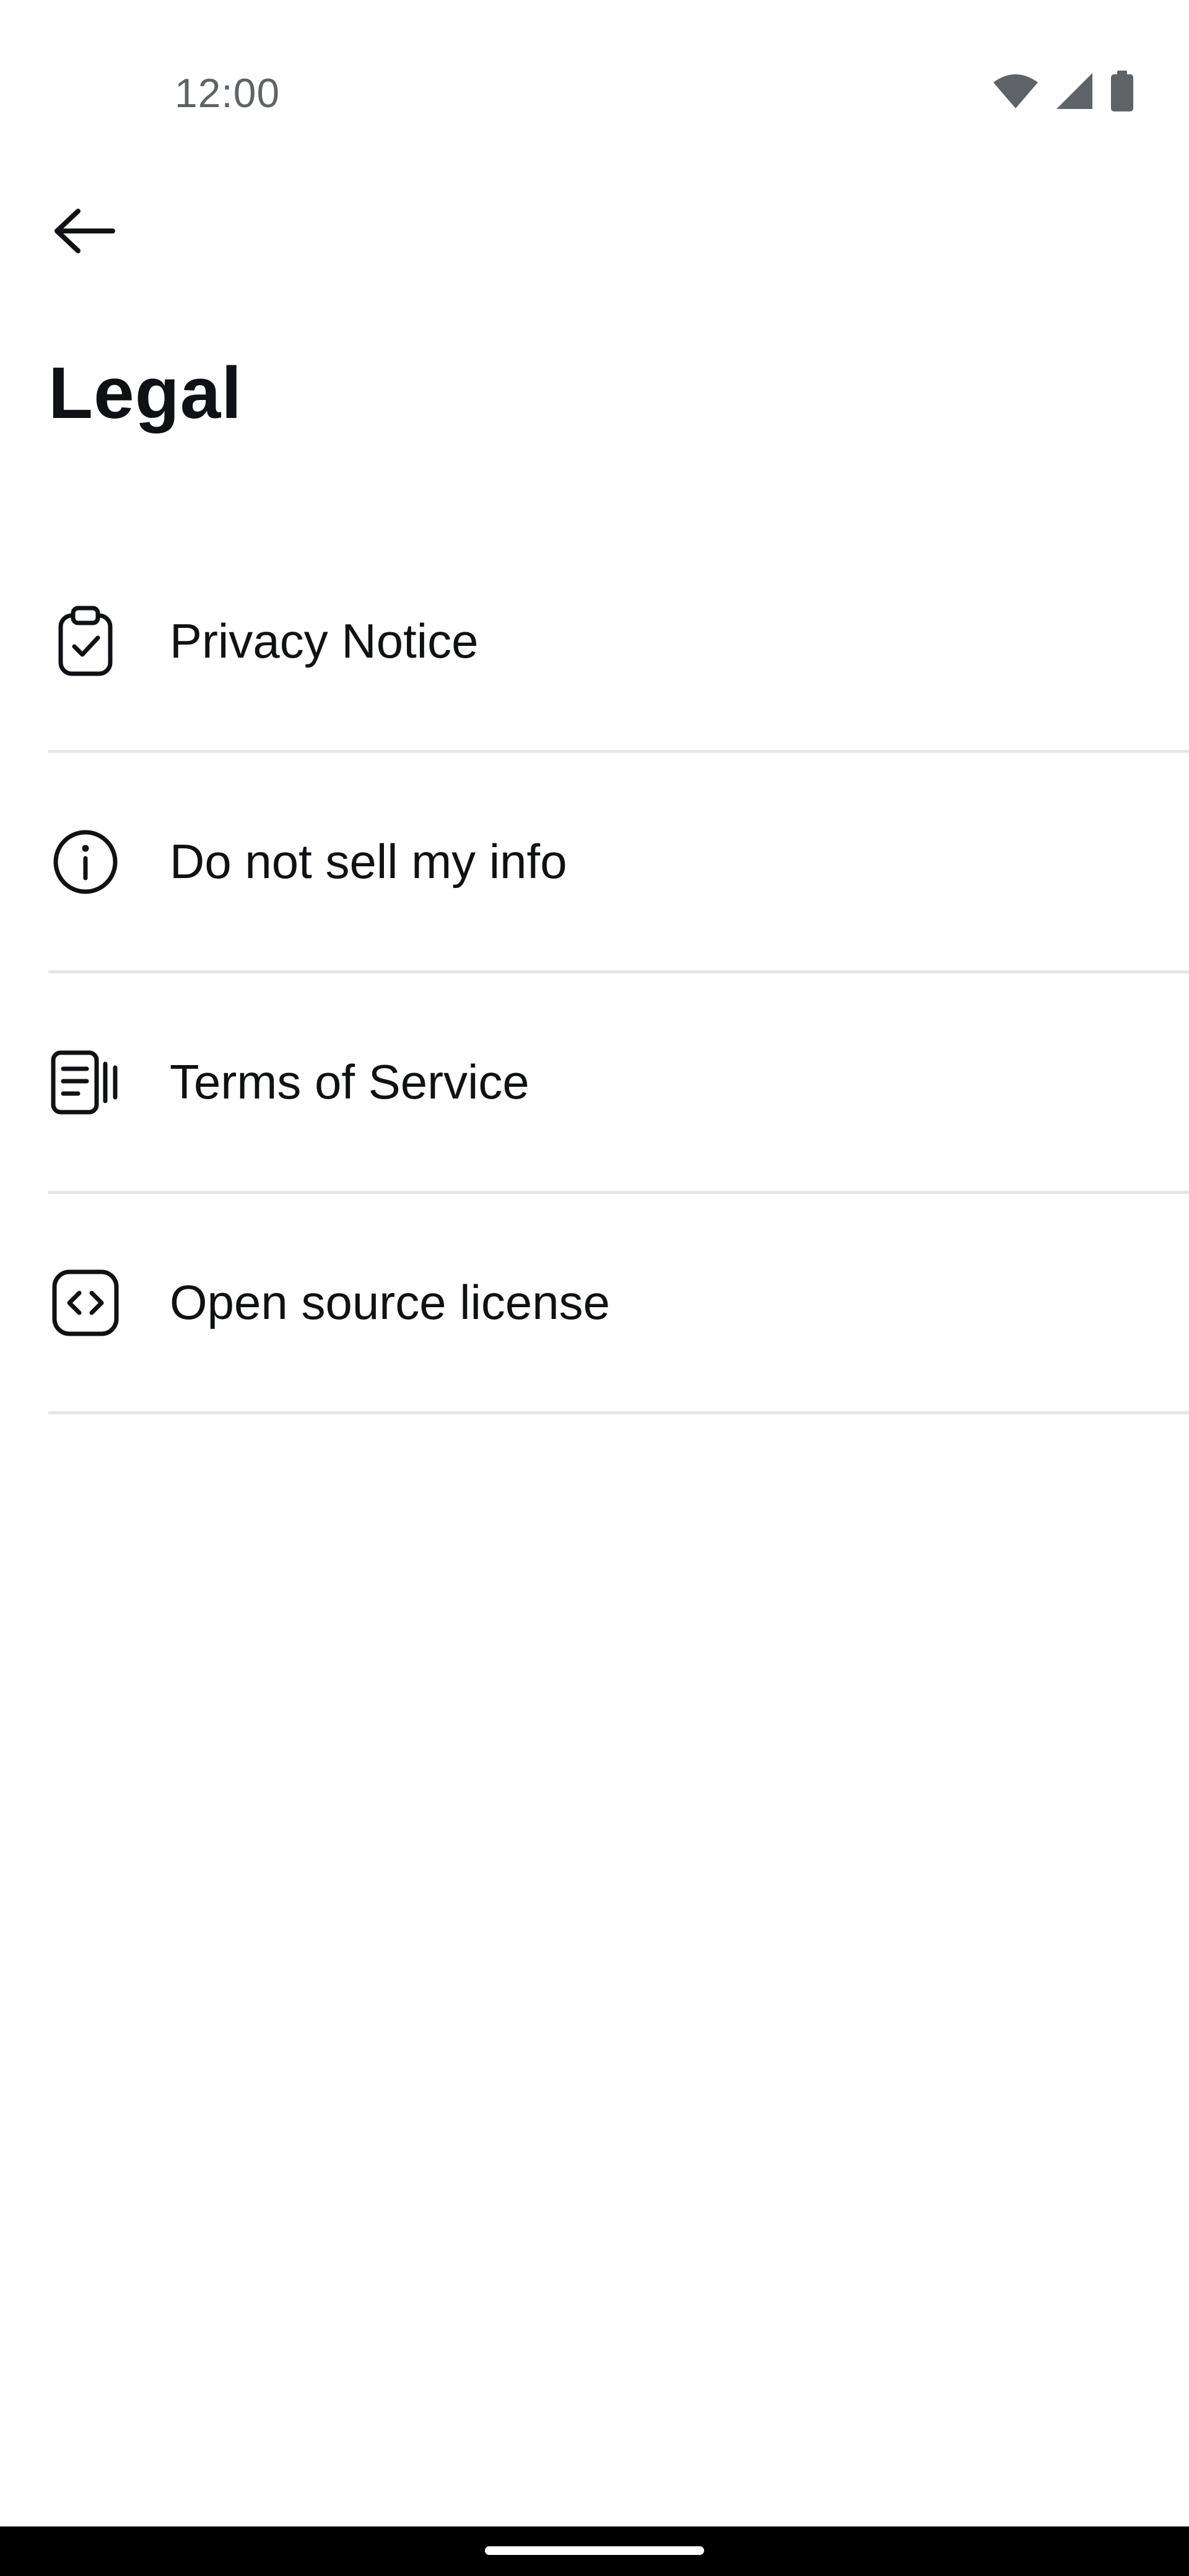 This screenshot has height=2576, width=1189. I want to click on page-title: Legal, so click(145, 393).